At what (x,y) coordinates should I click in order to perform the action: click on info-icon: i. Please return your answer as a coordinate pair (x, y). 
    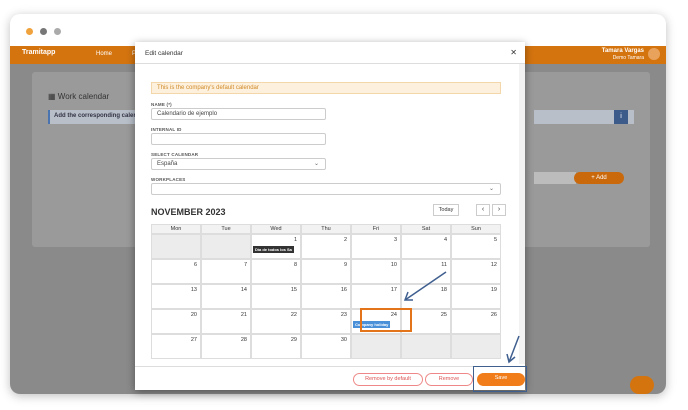
    Looking at the image, I should click on (621, 117).